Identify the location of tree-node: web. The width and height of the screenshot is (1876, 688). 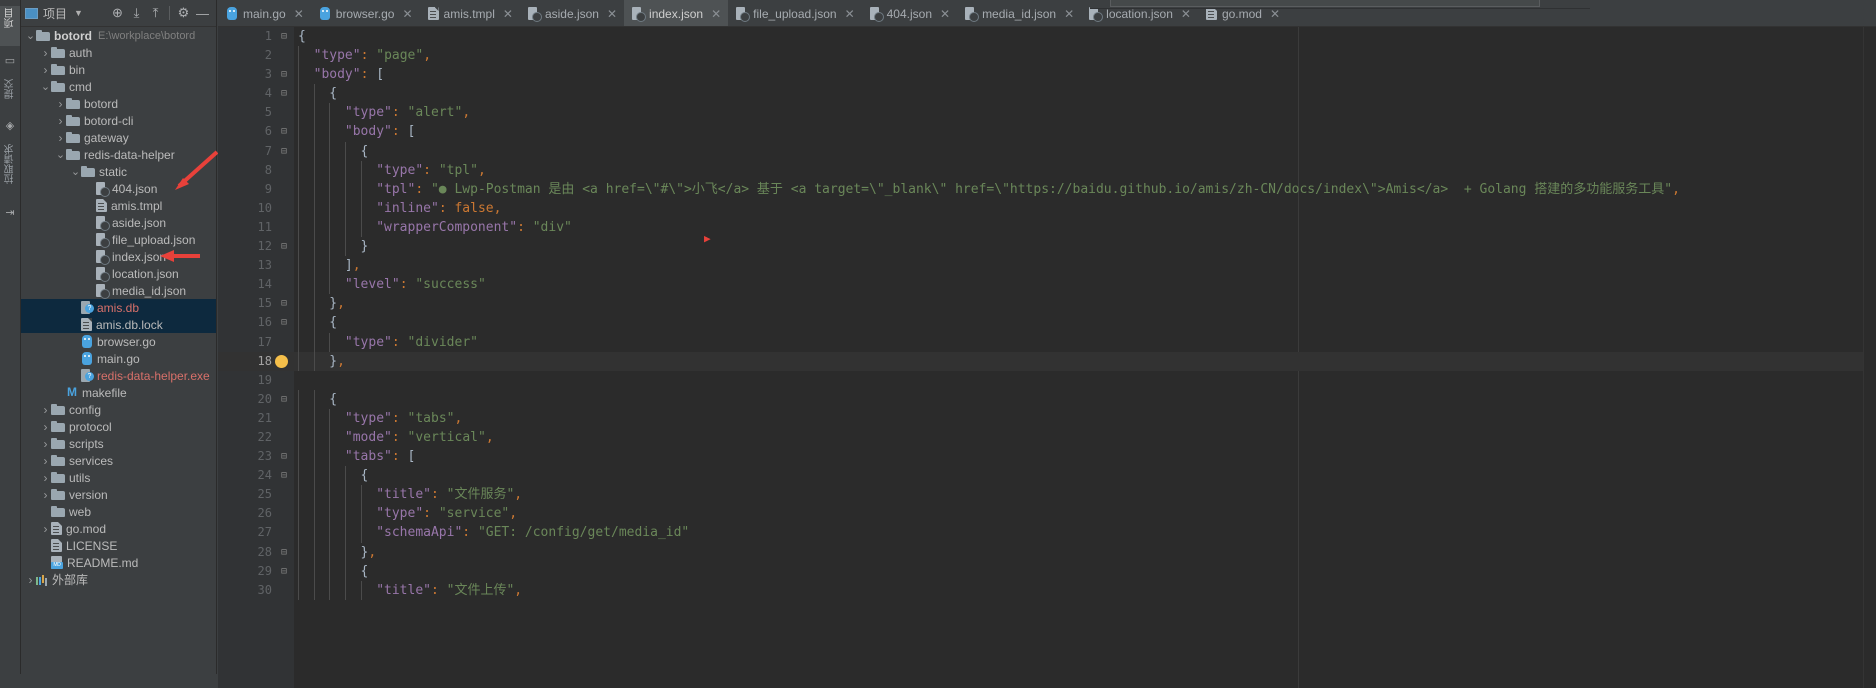
(118, 511).